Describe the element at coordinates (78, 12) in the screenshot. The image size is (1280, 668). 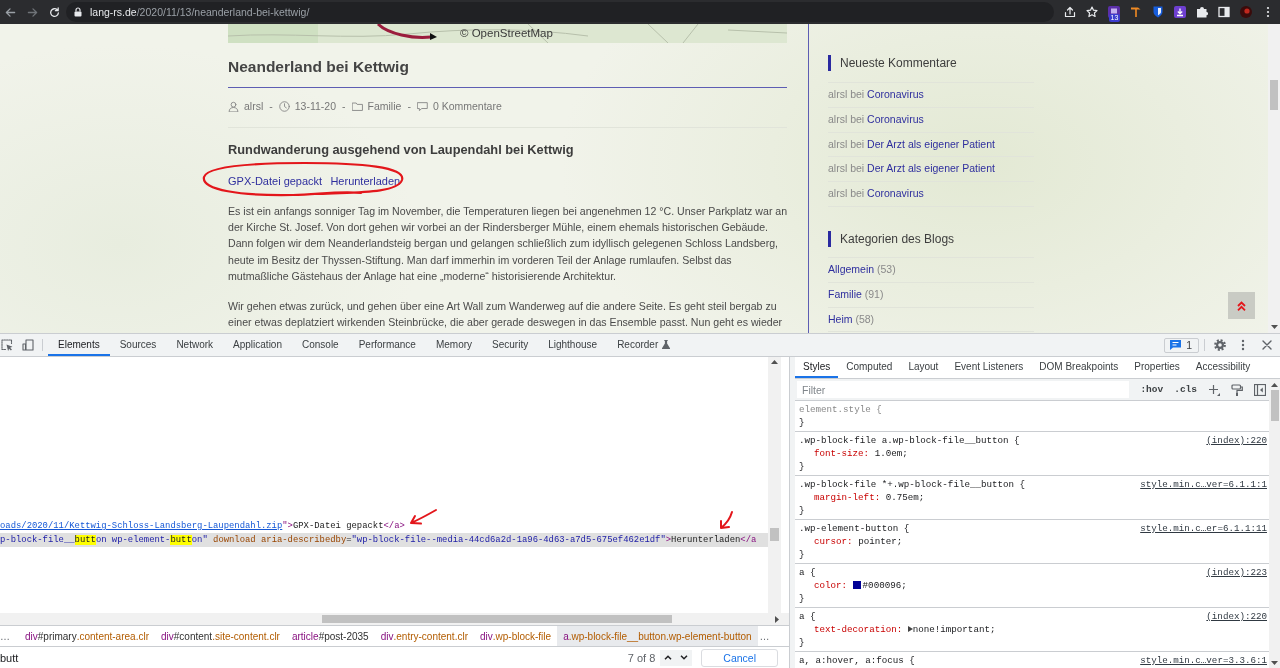
I see `lock-icon` at that location.